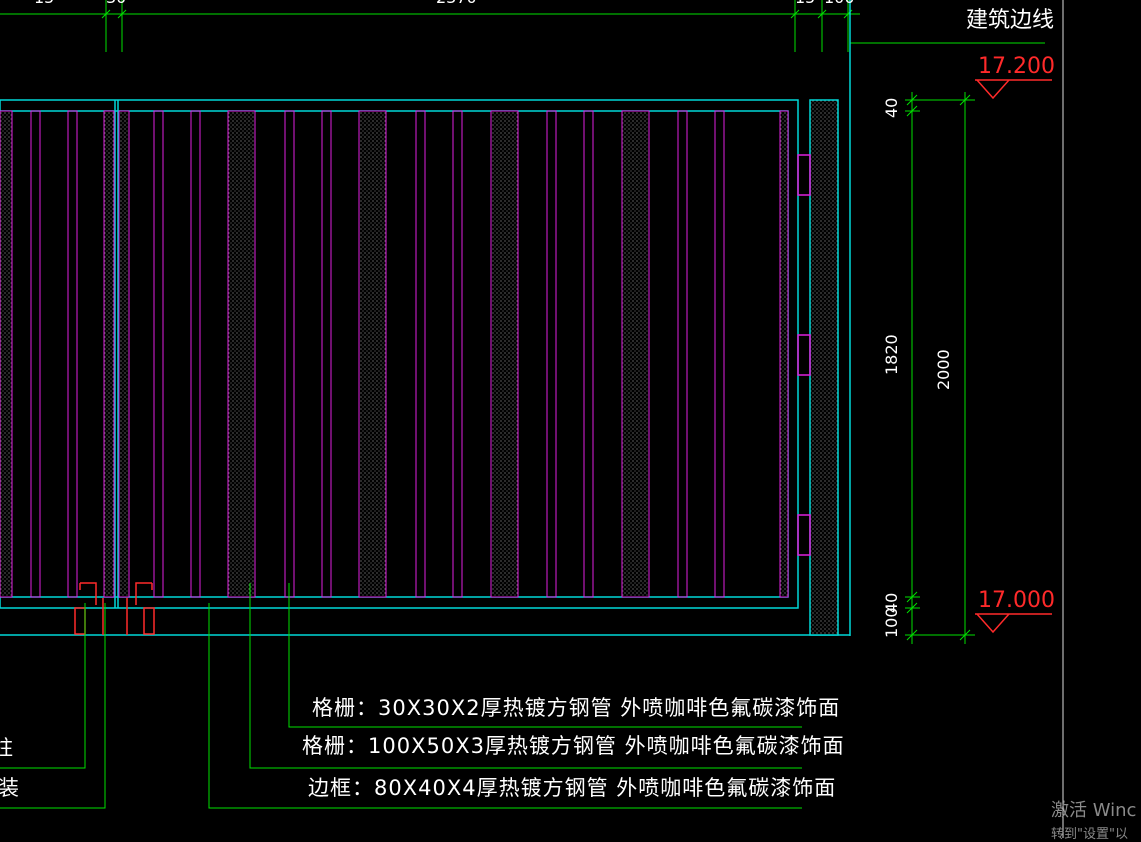 This screenshot has height=842, width=1141. What do you see at coordinates (824, 367) in the screenshot?
I see `side-post` at bounding box center [824, 367].